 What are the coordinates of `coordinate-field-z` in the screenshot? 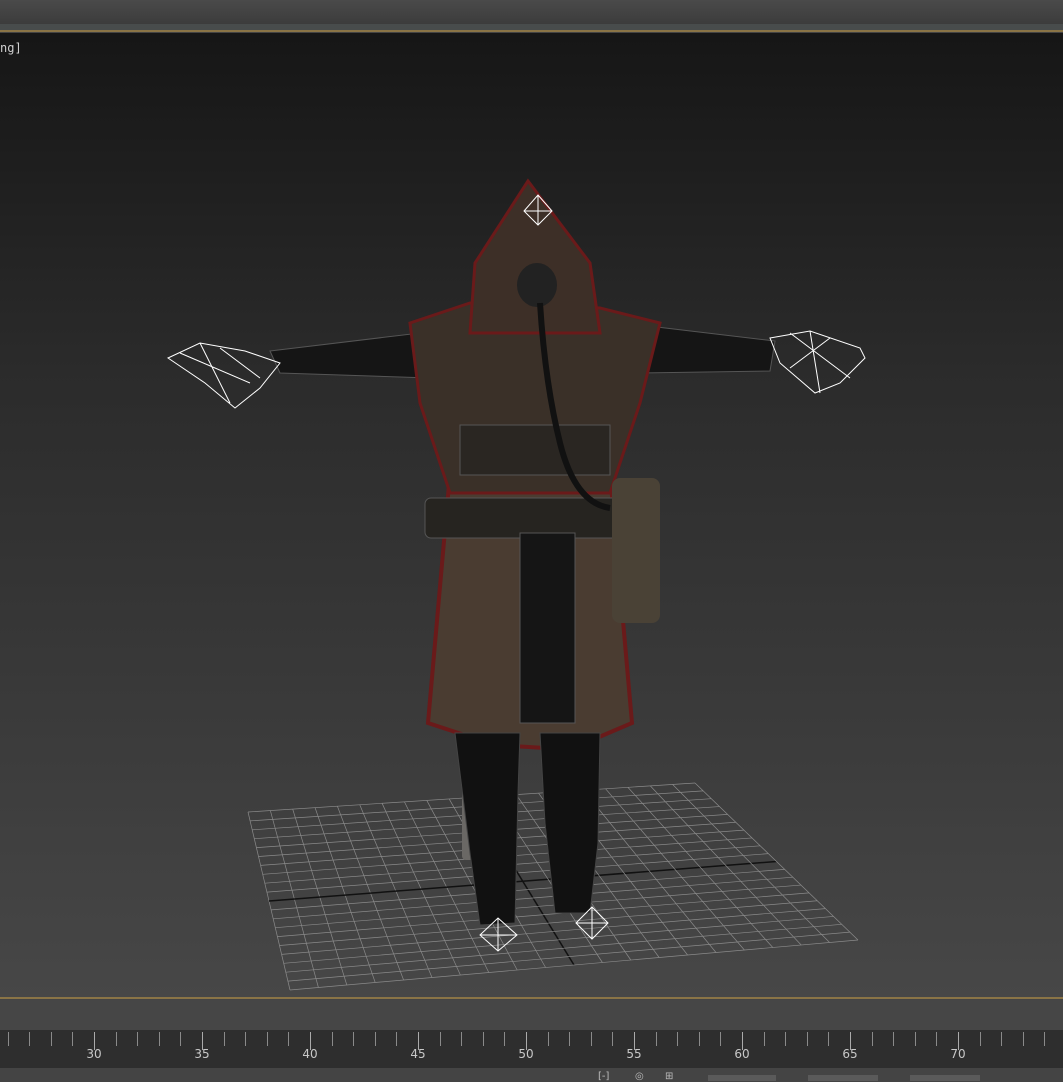 It's located at (945, 1078).